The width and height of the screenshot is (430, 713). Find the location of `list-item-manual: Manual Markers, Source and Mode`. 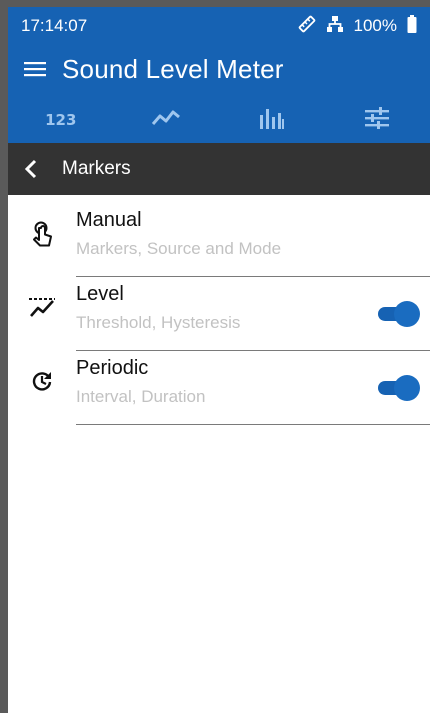

list-item-manual: Manual Markers, Source and Mode is located at coordinates (219, 240).